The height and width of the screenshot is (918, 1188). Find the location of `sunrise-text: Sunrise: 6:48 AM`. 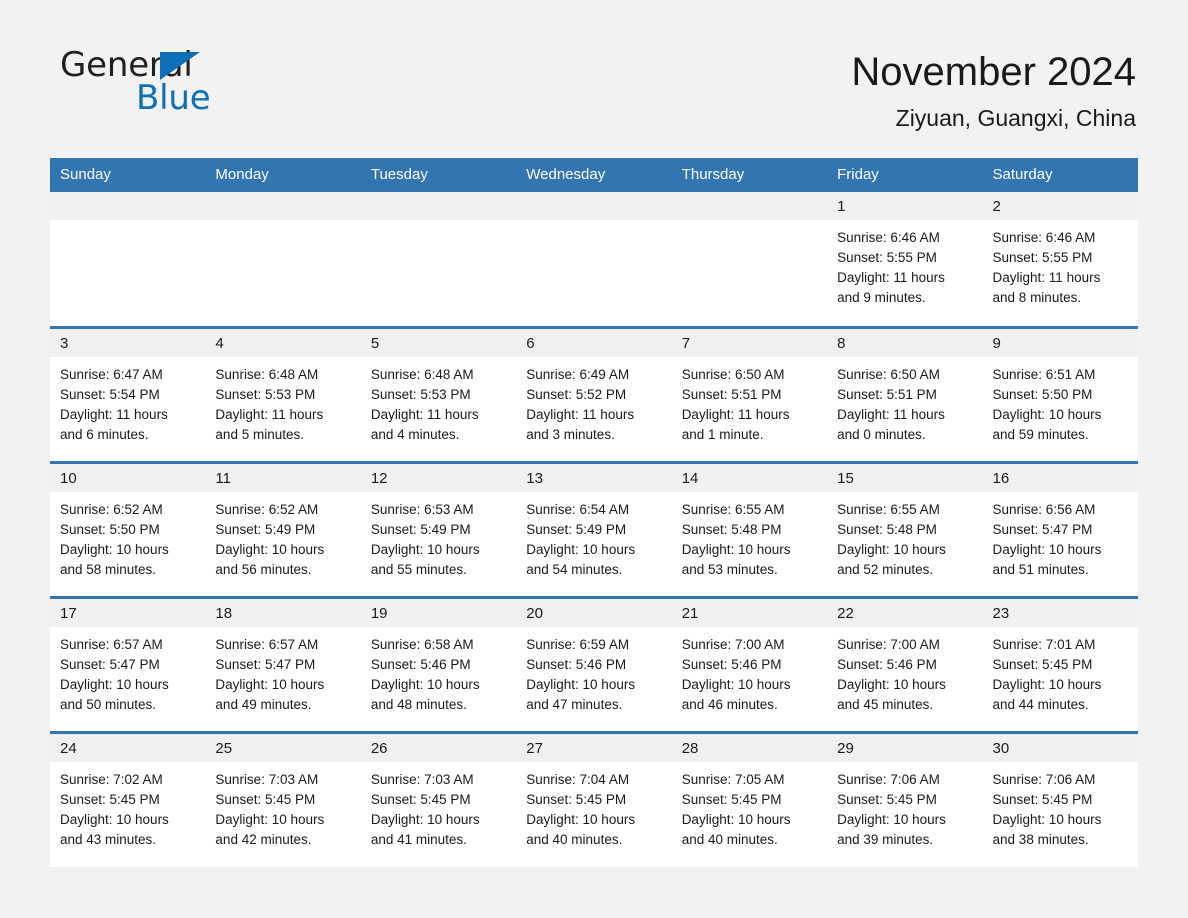

sunrise-text: Sunrise: 6:48 AM is located at coordinates (267, 374).